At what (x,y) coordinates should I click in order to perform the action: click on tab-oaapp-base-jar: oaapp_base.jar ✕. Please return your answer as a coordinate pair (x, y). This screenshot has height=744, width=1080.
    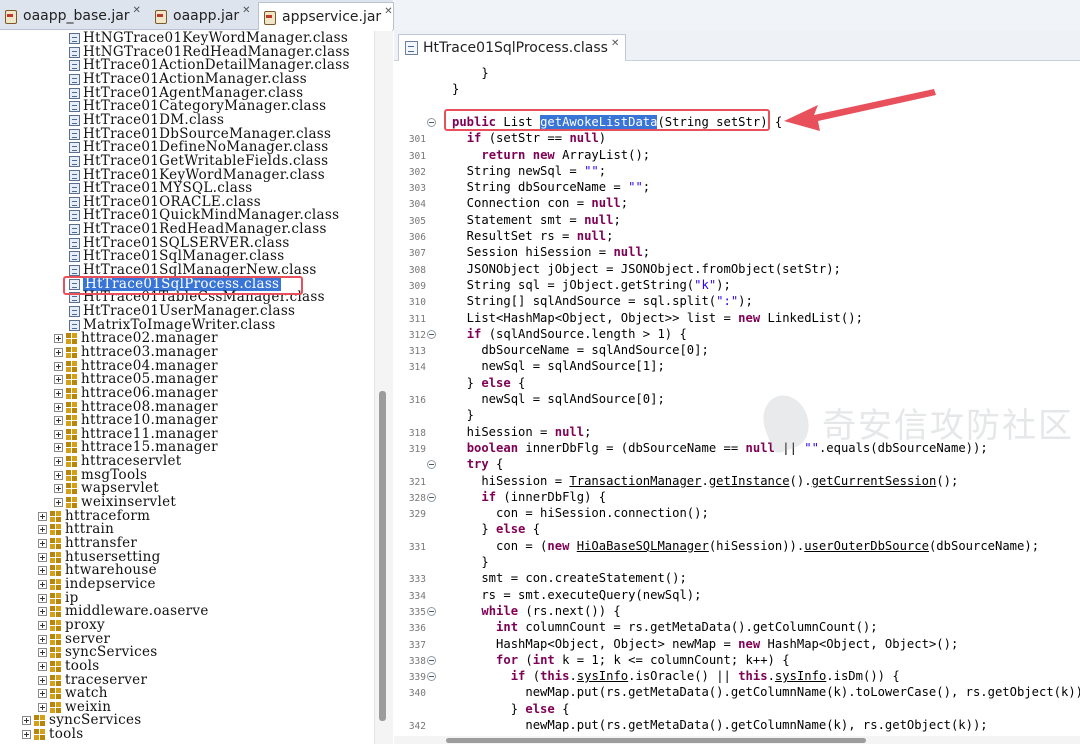
    Looking at the image, I should click on (70, 15).